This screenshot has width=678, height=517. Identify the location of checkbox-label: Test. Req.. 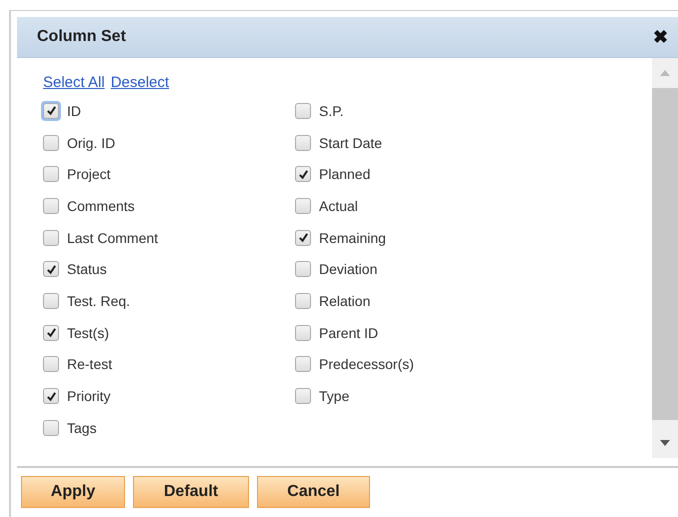
(98, 300).